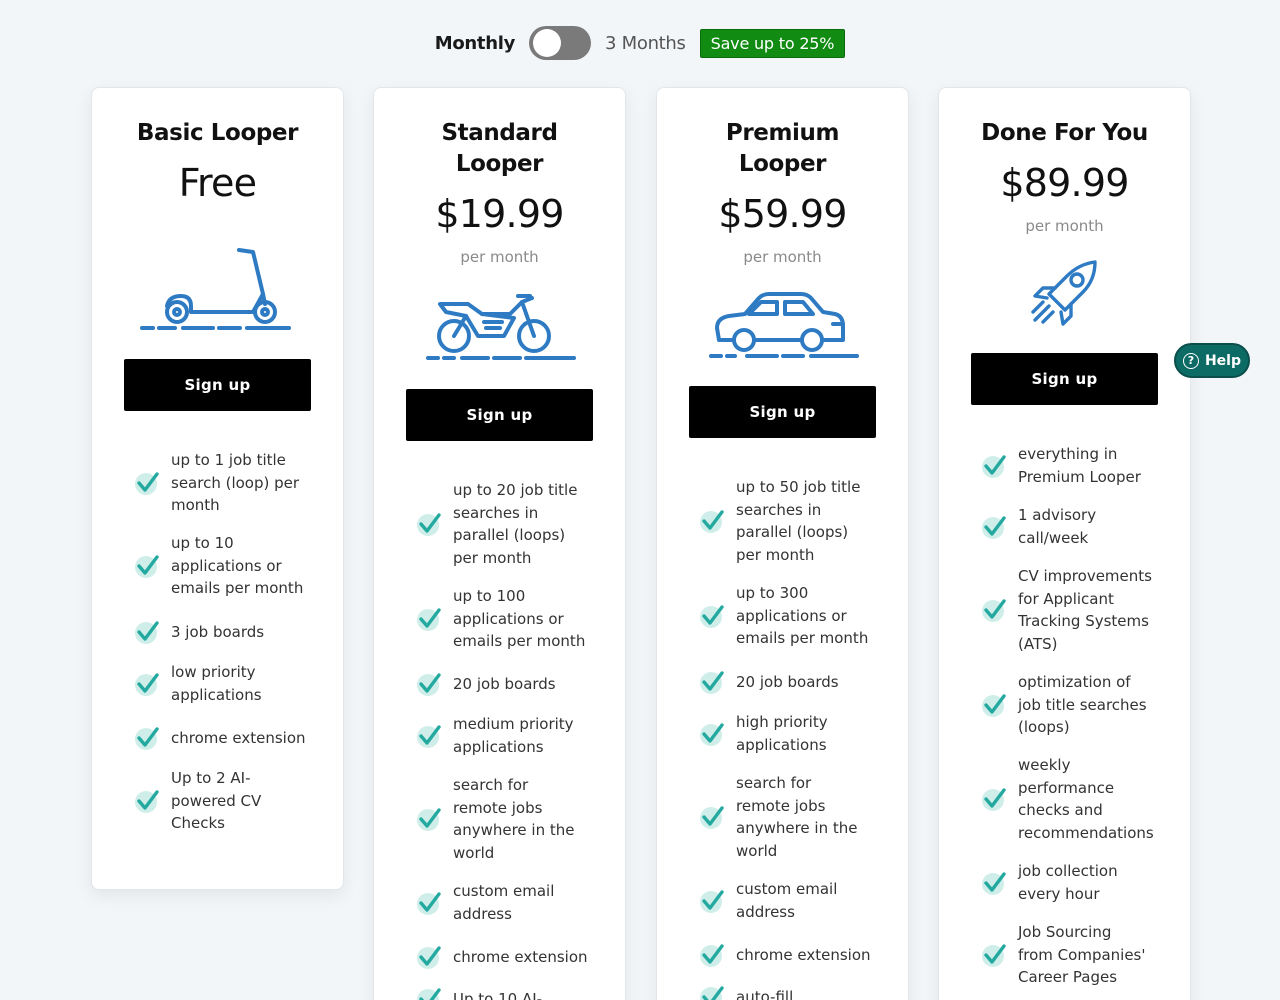 The image size is (1280, 1000). Describe the element at coordinates (784, 325) in the screenshot. I see `car-icon` at that location.